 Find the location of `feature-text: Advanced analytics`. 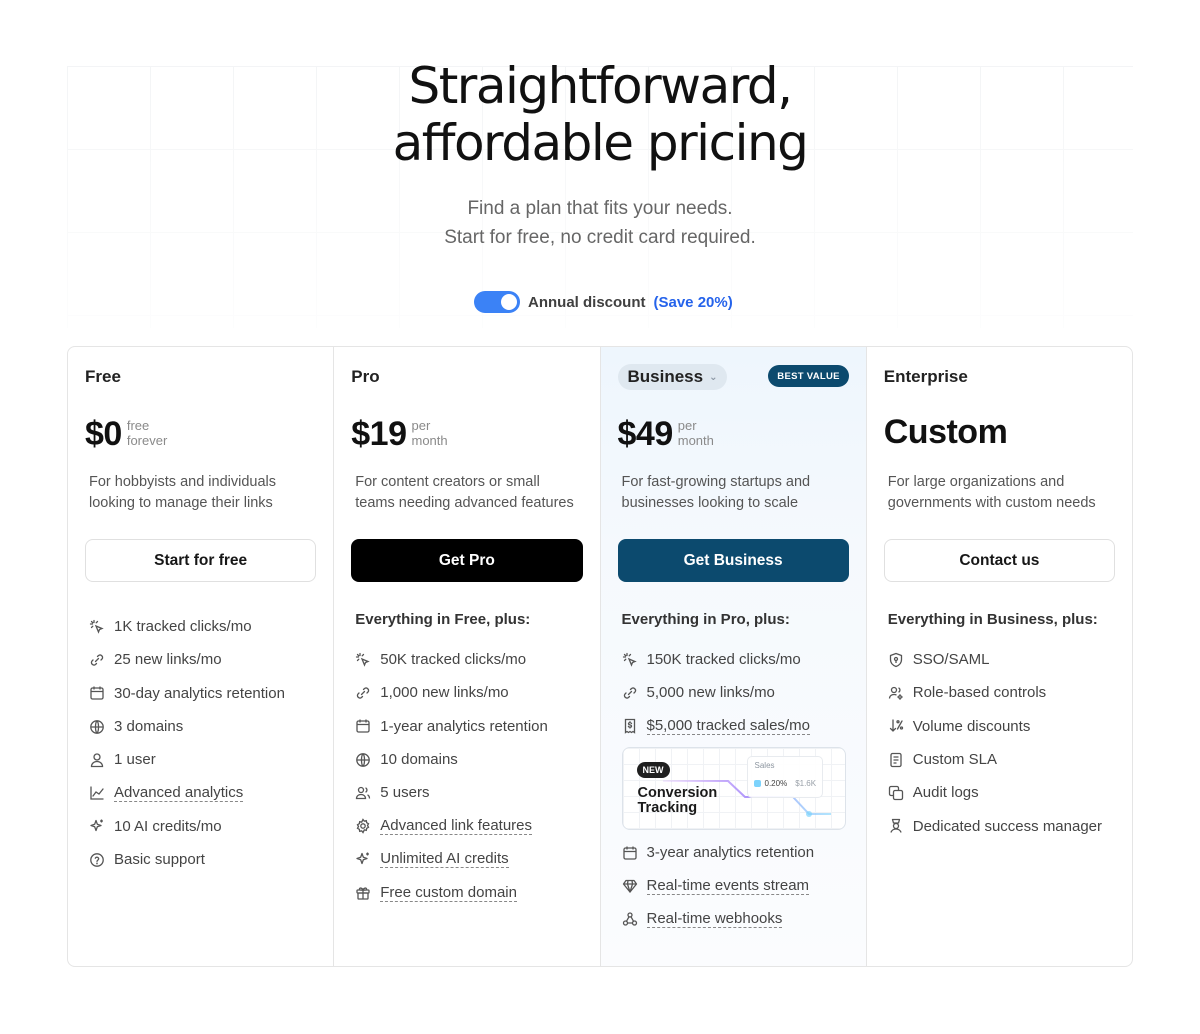

feature-text: Advanced analytics is located at coordinates (179, 793).